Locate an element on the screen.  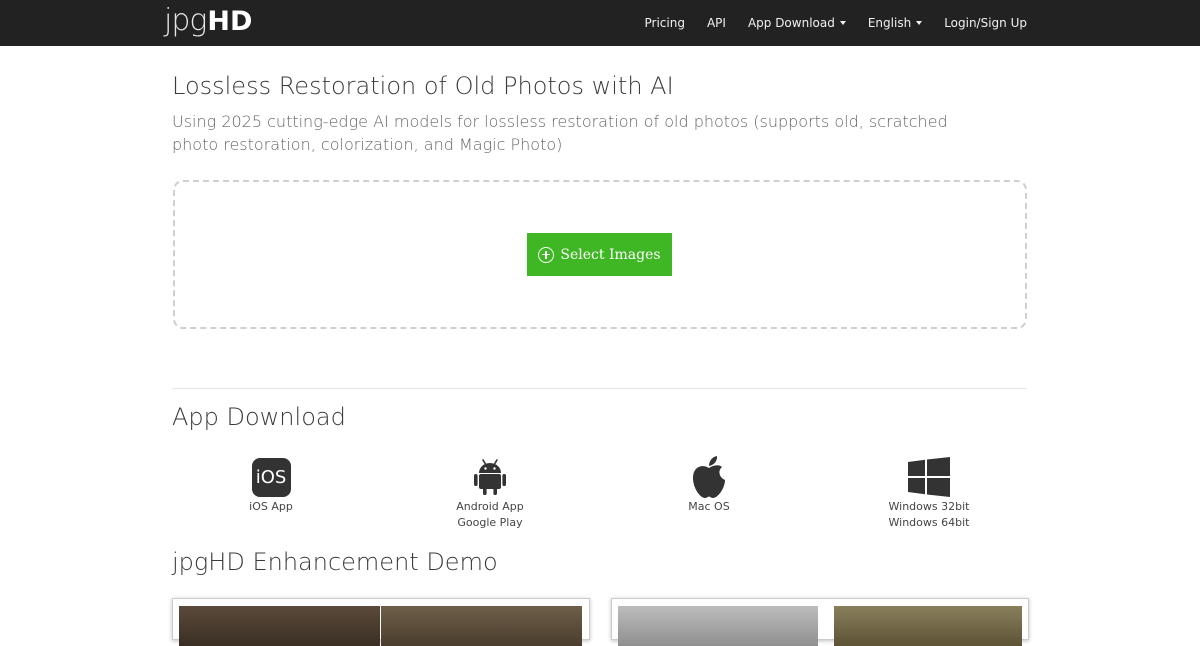
select-images-label: Select Images is located at coordinates (610, 254).